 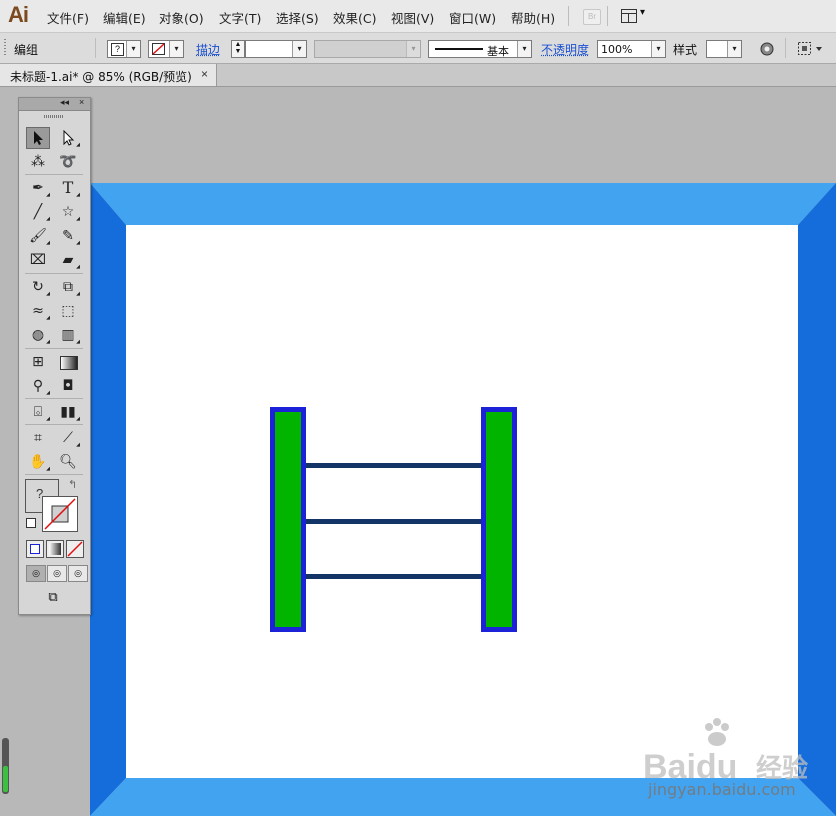 What do you see at coordinates (592, 17) in the screenshot?
I see `bridge-button: Br` at bounding box center [592, 17].